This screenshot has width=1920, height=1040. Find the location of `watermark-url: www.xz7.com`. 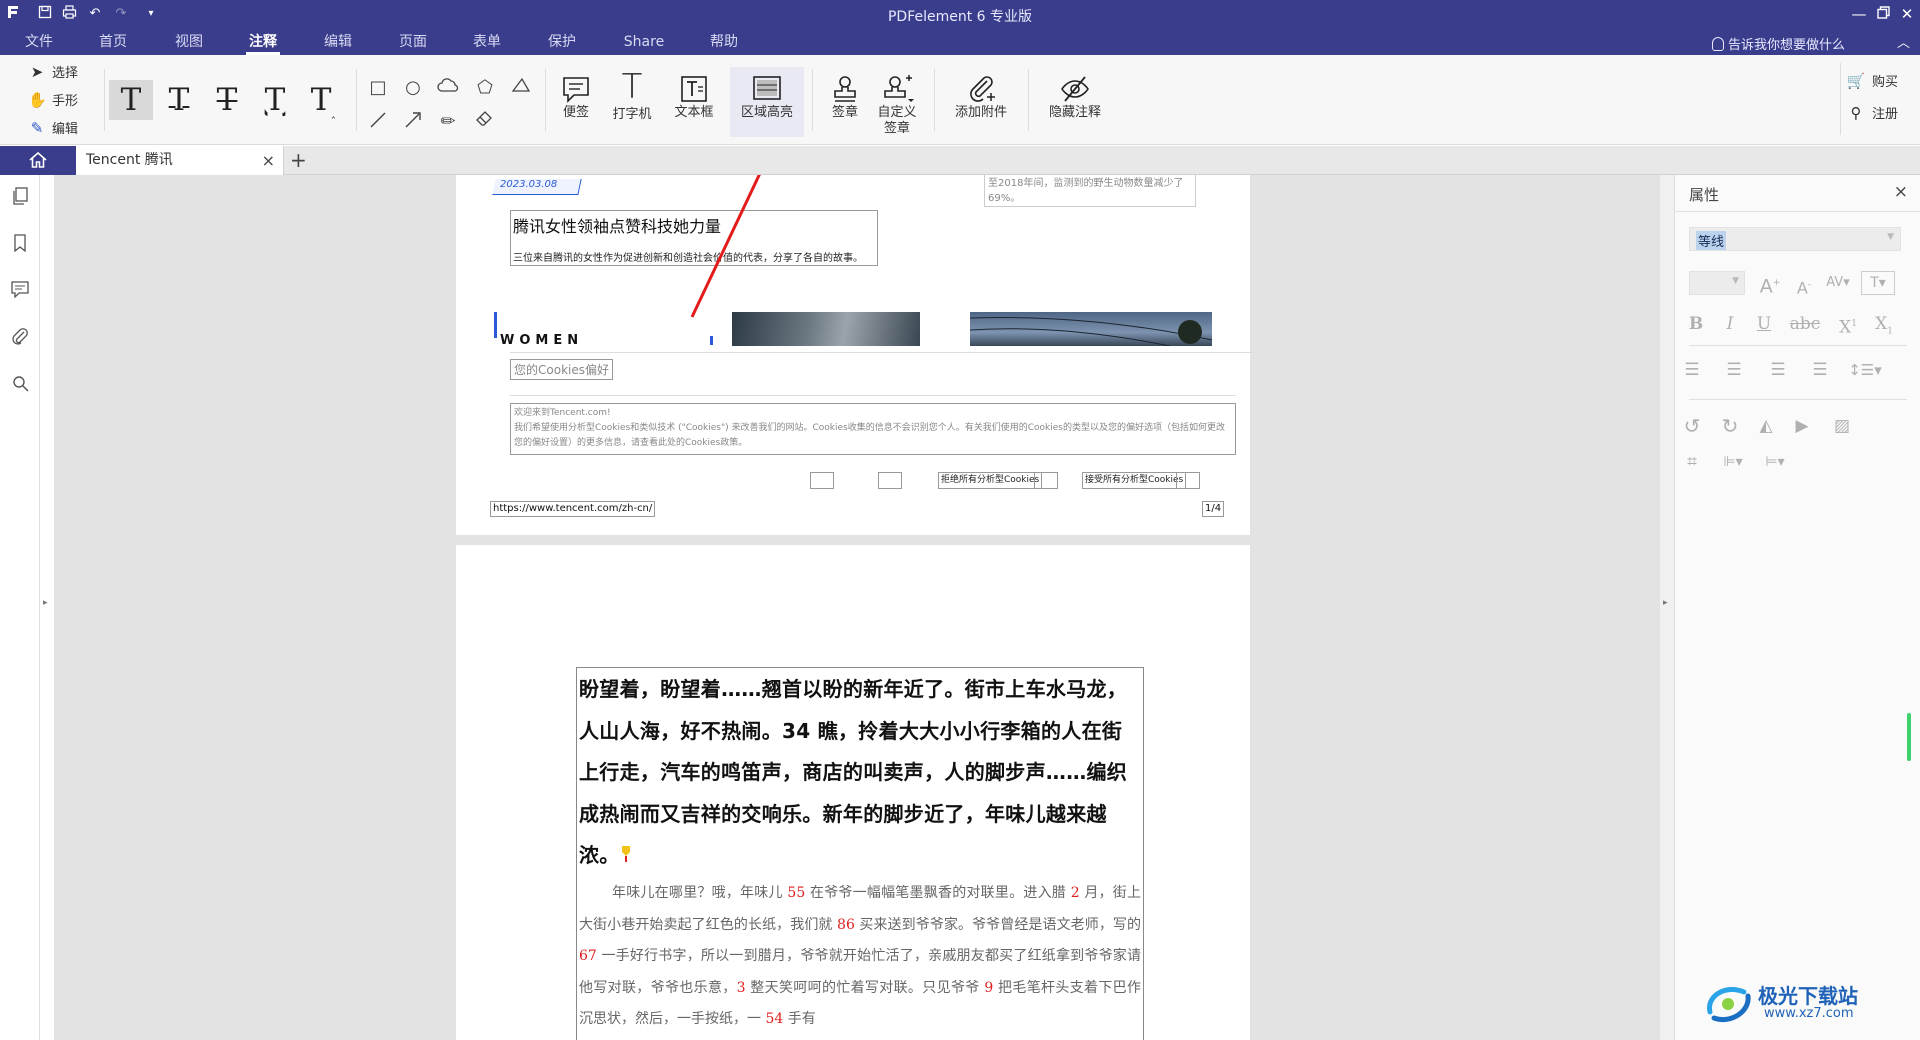

watermark-url: www.xz7.com is located at coordinates (1809, 1013).